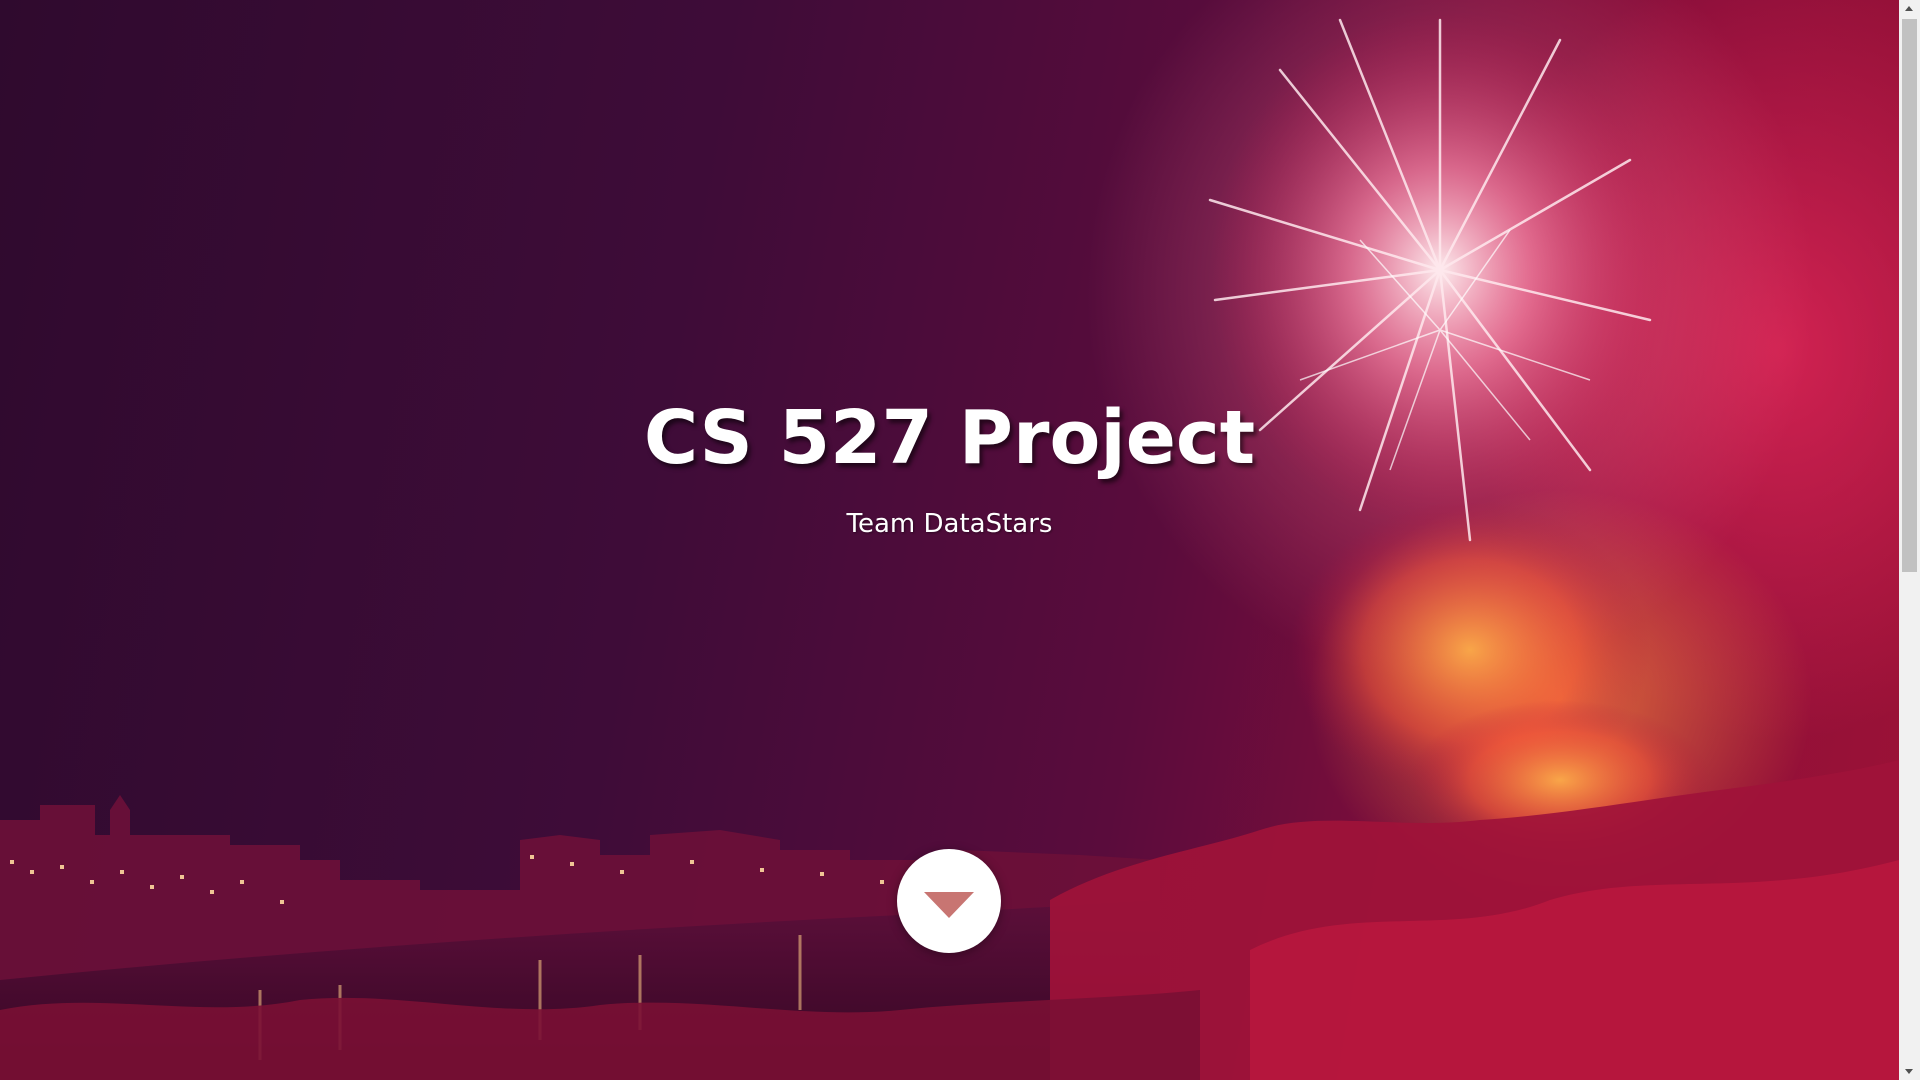 Image resolution: width=1920 pixels, height=1080 pixels. Describe the element at coordinates (949, 438) in the screenshot. I see `page-title: CS 527 Project` at that location.